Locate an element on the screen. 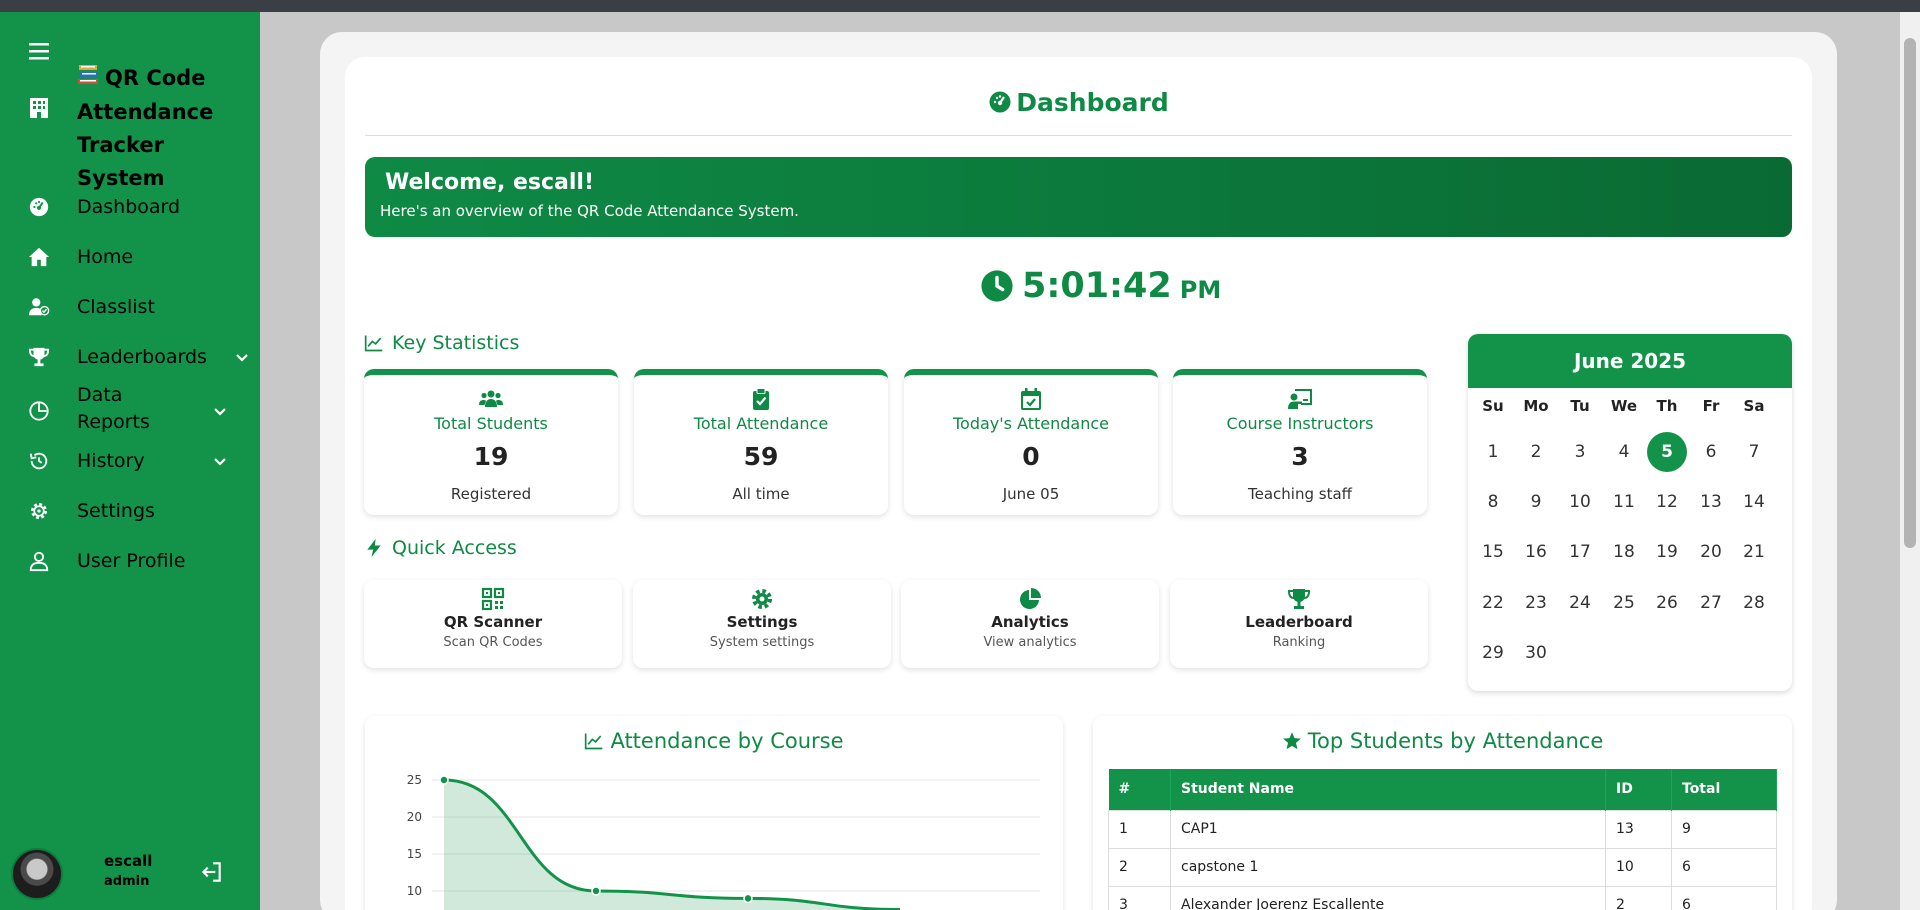  calendar-day: 6 is located at coordinates (1711, 452).